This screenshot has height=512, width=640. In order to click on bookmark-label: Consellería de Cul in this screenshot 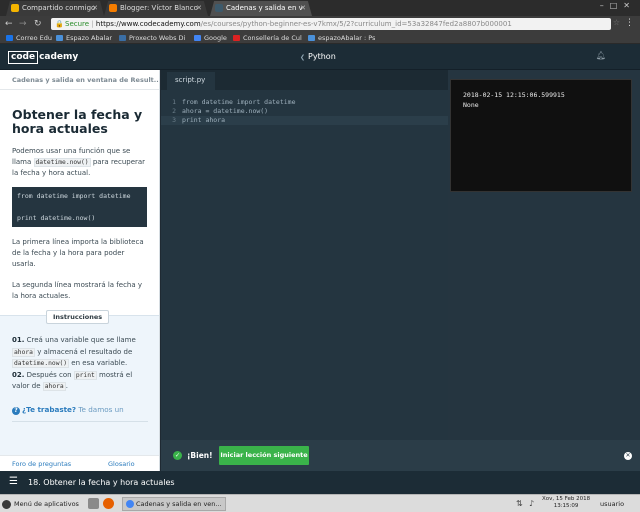, I will do `click(272, 38)`.